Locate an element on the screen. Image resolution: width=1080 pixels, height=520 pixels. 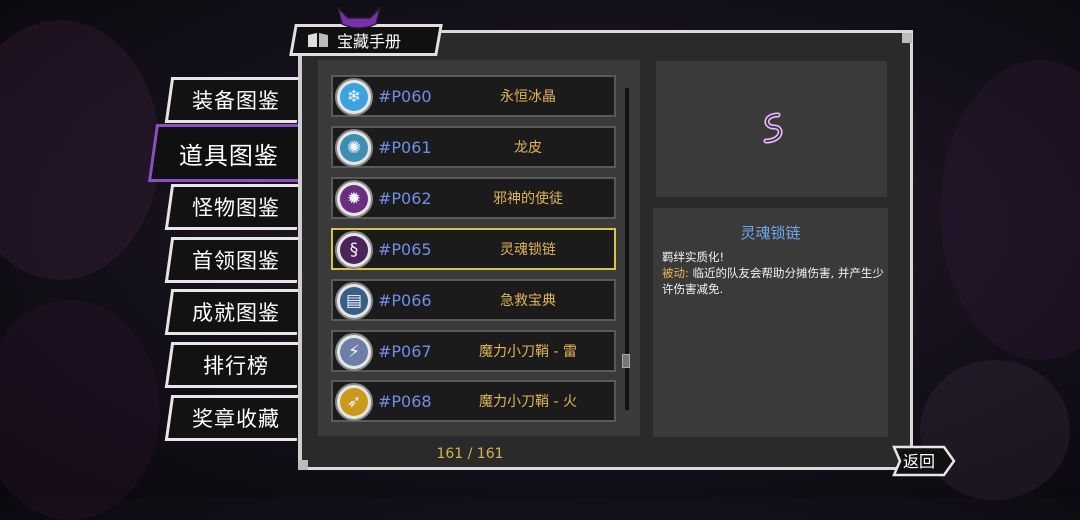
tab-boss-codex: 首领图鉴 is located at coordinates (234, 260).